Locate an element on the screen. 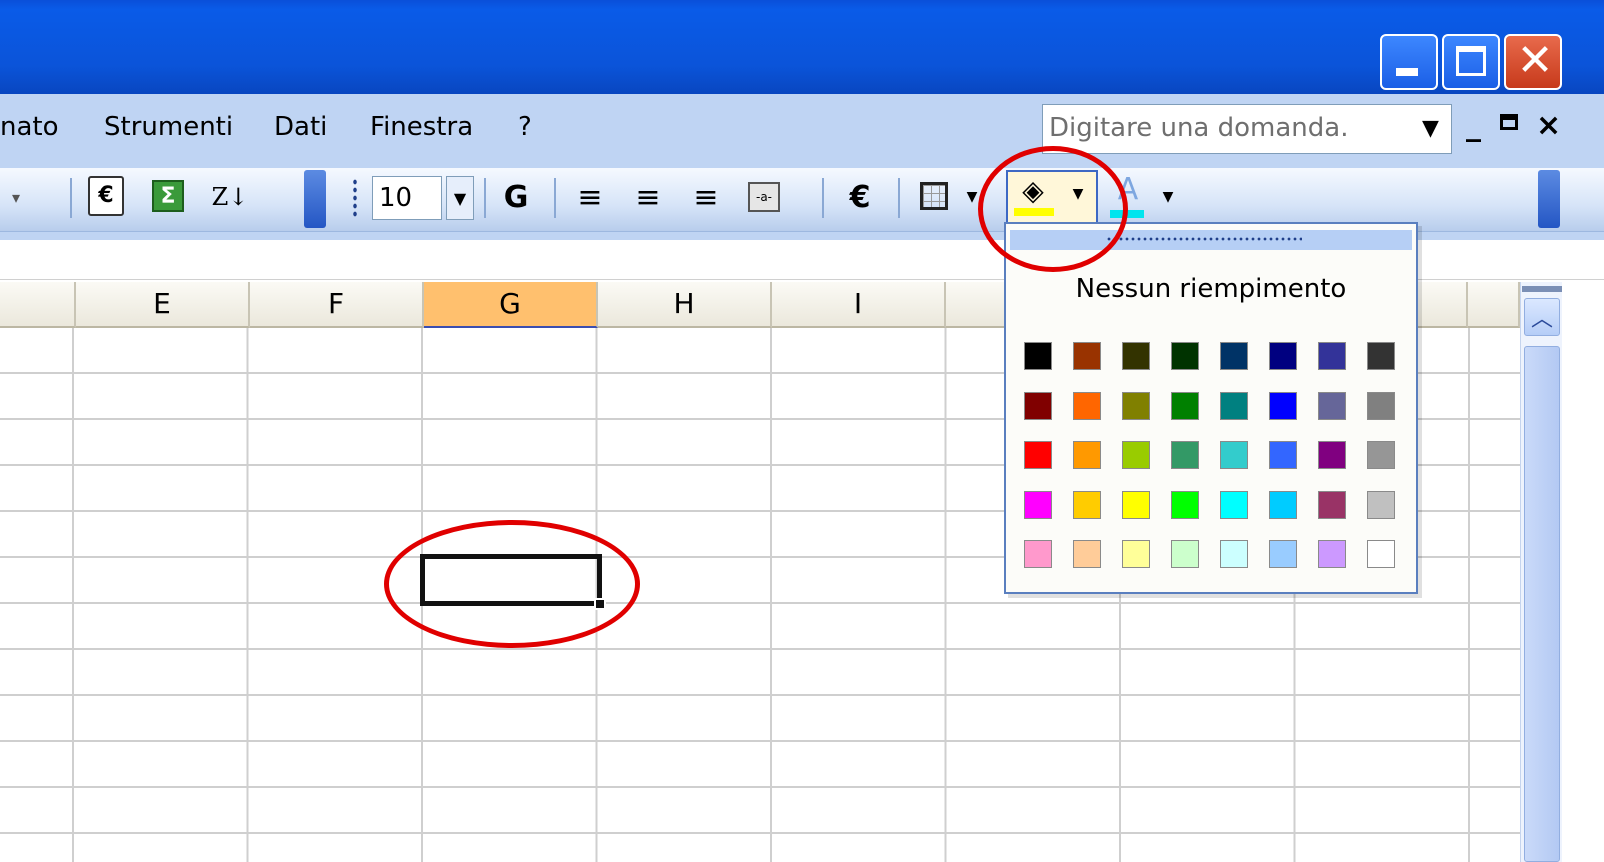 The height and width of the screenshot is (862, 1604). minimize-button is located at coordinates (1409, 62).